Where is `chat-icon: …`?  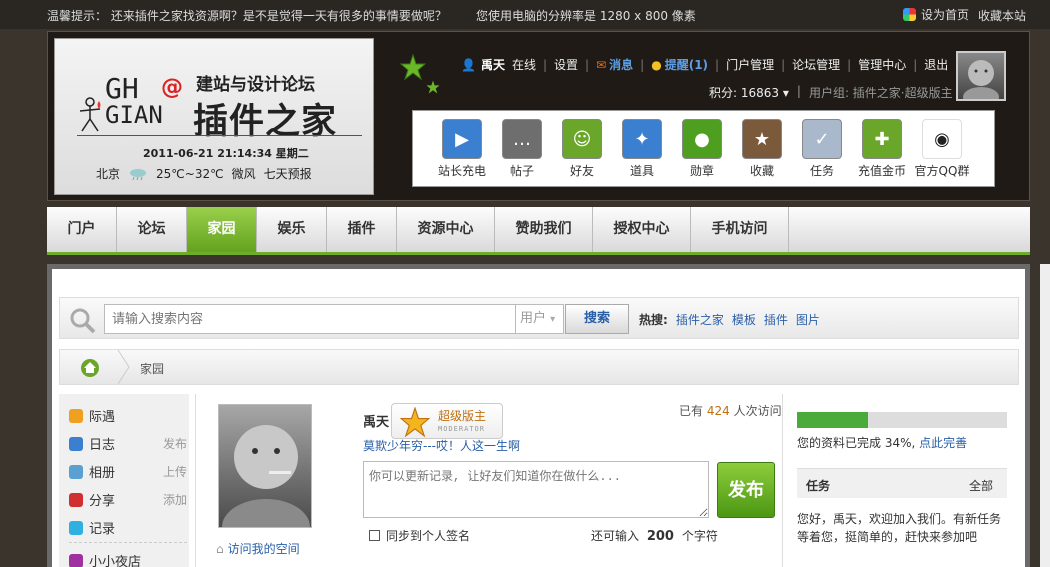
chat-icon: … is located at coordinates (522, 139).